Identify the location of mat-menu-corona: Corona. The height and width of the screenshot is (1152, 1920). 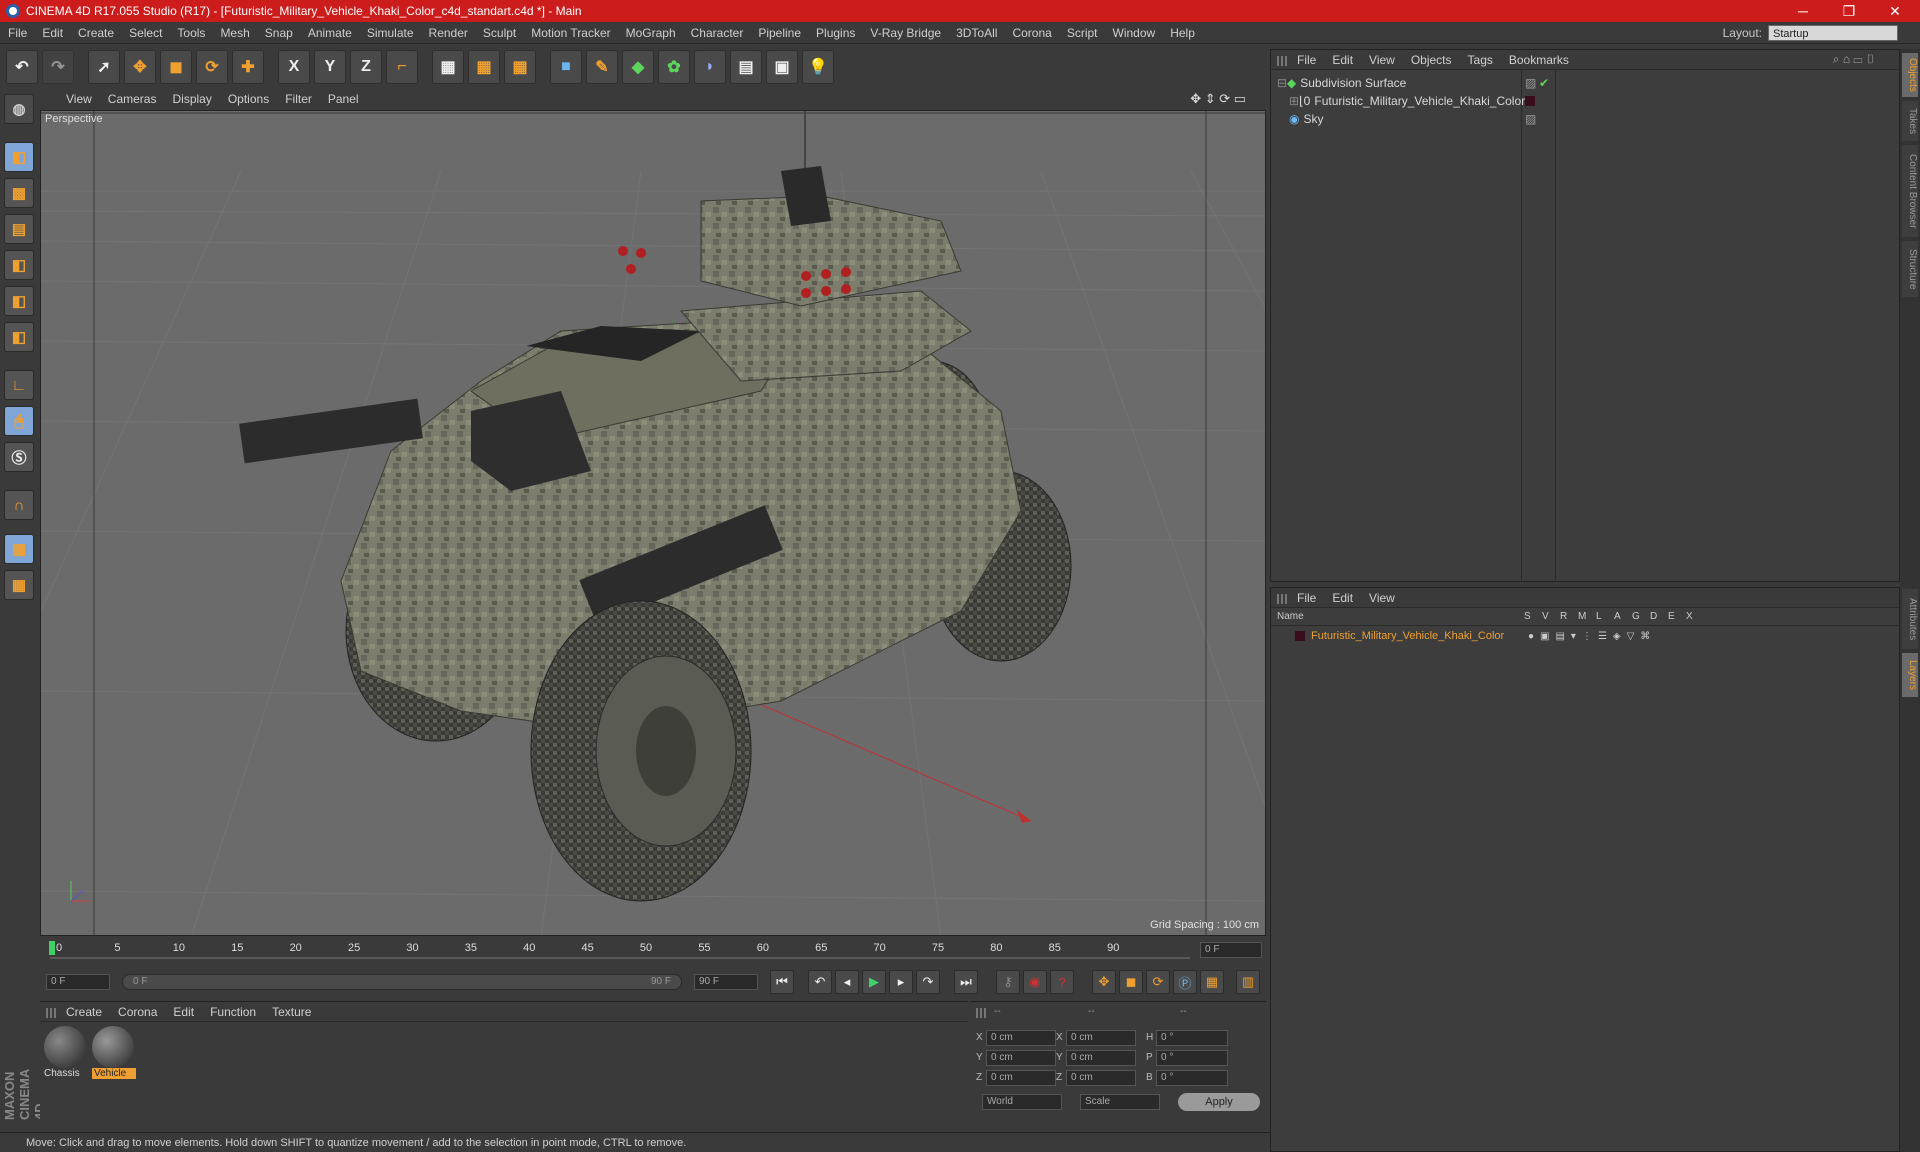
(137, 1012).